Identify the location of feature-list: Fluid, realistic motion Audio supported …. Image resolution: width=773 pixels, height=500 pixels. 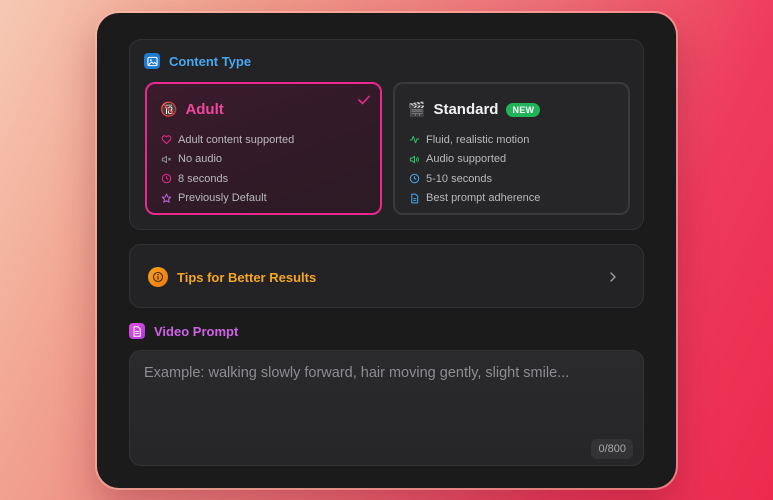
(474, 169).